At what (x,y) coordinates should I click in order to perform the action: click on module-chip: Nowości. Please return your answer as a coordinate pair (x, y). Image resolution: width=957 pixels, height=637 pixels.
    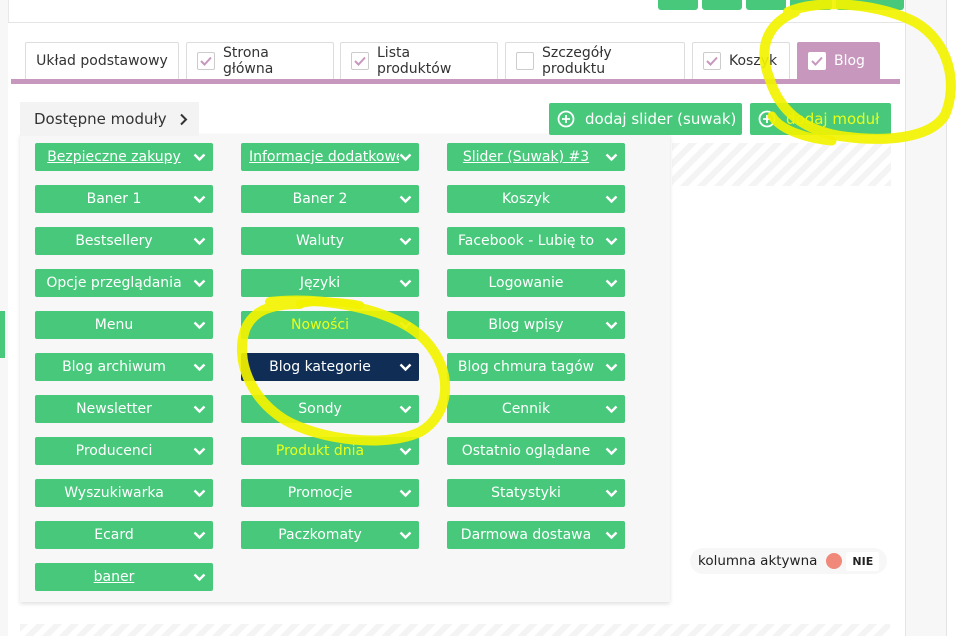
    Looking at the image, I should click on (330, 325).